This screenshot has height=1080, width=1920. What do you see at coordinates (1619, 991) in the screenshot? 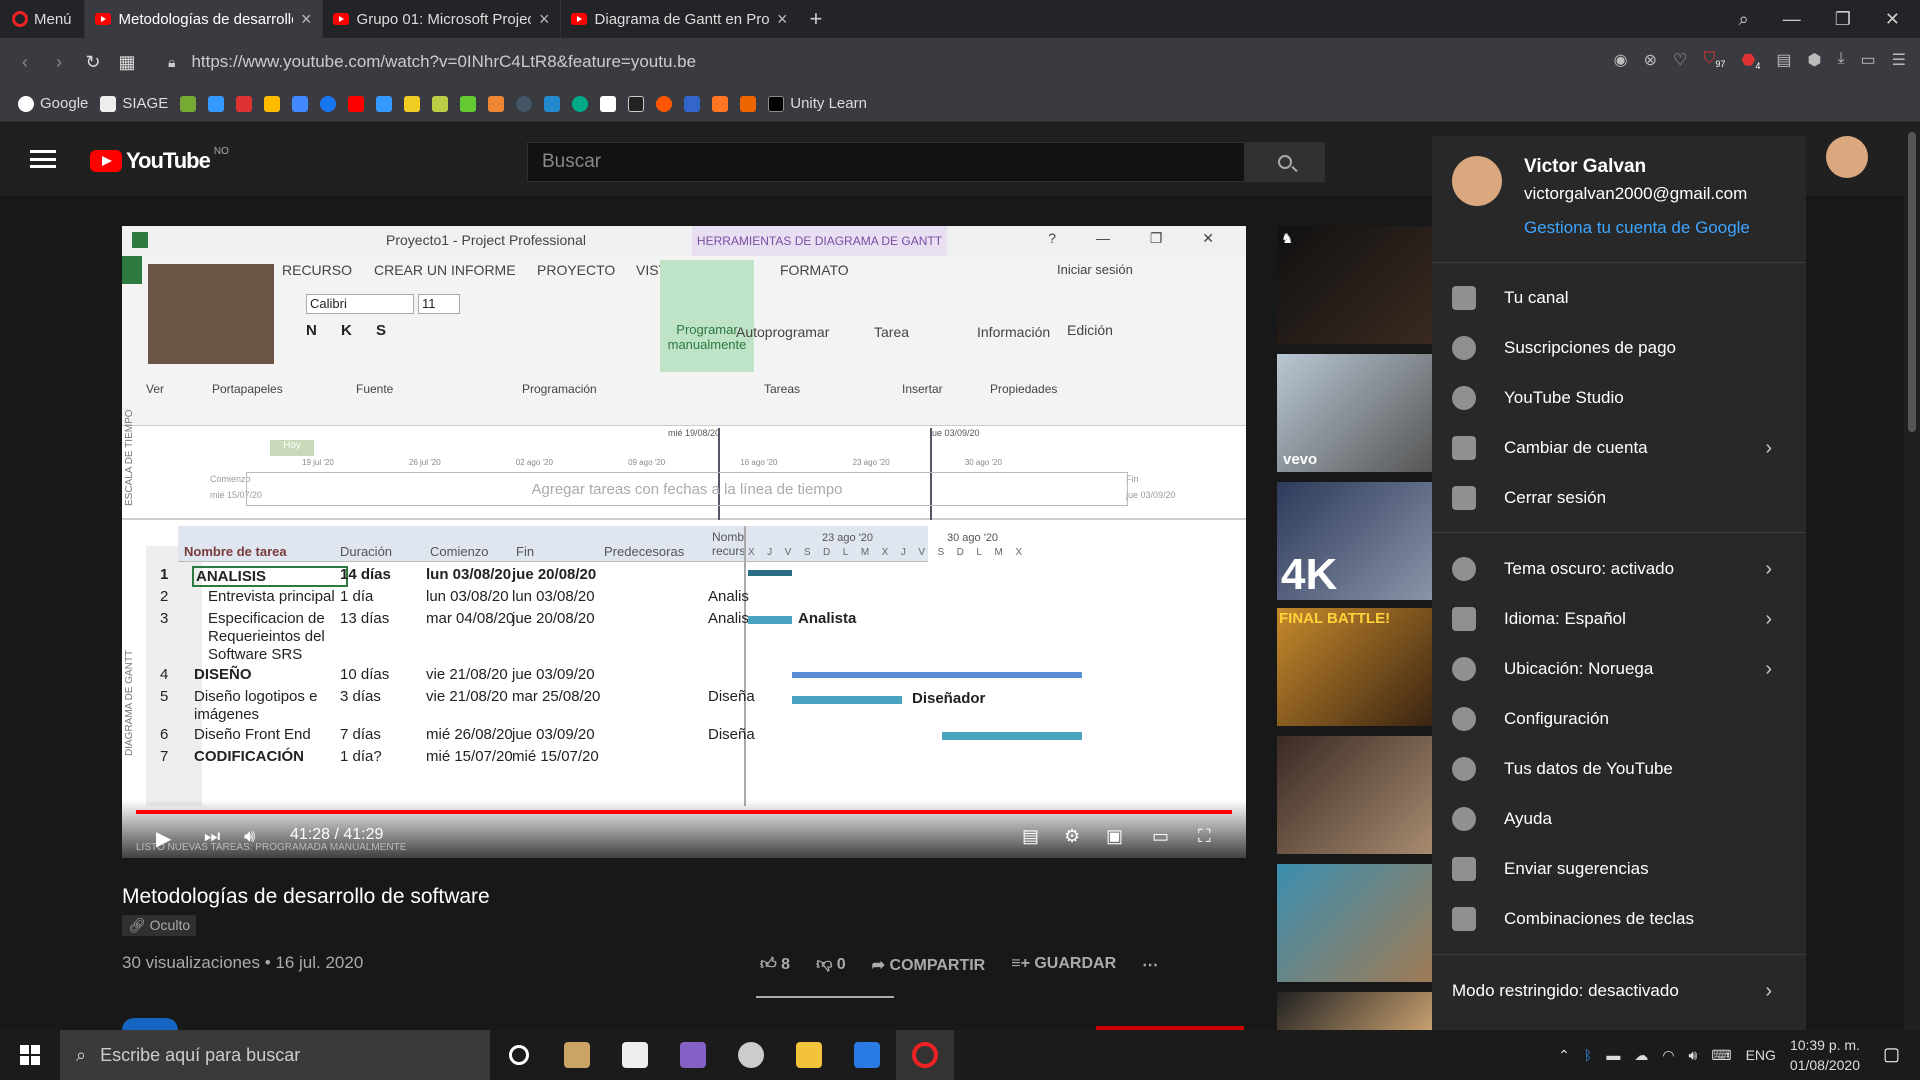
I see `menu-item-restricted-mode: Modo restringido: desactivado ›` at bounding box center [1619, 991].